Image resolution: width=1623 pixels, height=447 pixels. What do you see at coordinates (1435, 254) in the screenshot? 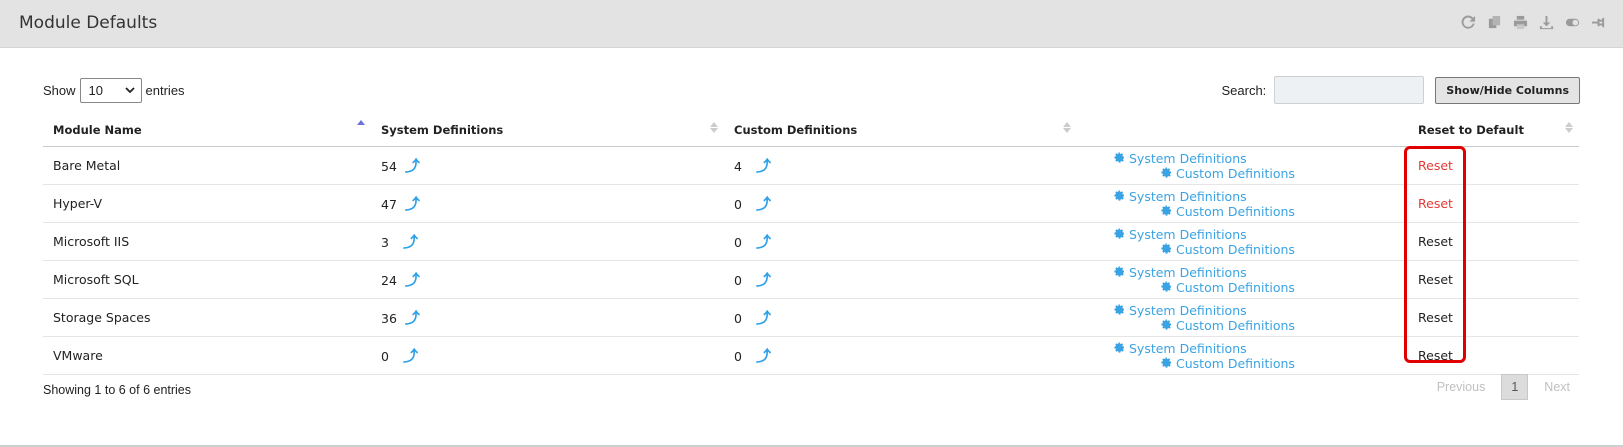
I see `reset-column-highlight` at bounding box center [1435, 254].